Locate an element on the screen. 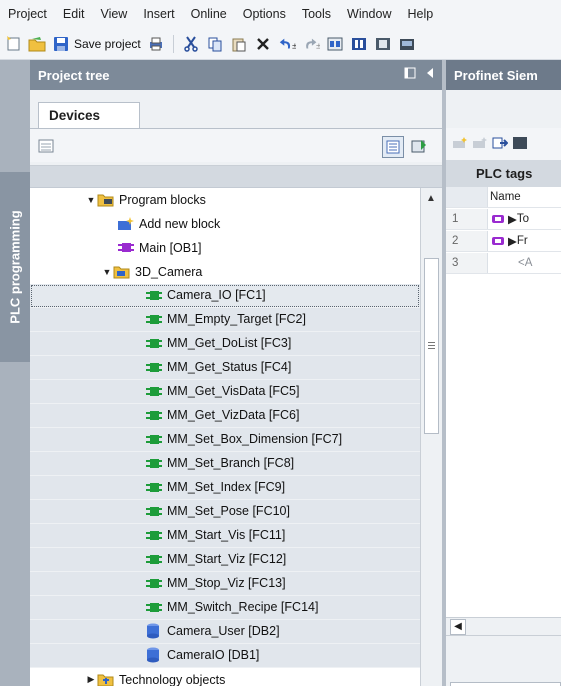 The image size is (561, 686). tree-item-mm-set-index-fc9: MM_Set_Index [FC9] is located at coordinates (225, 488).